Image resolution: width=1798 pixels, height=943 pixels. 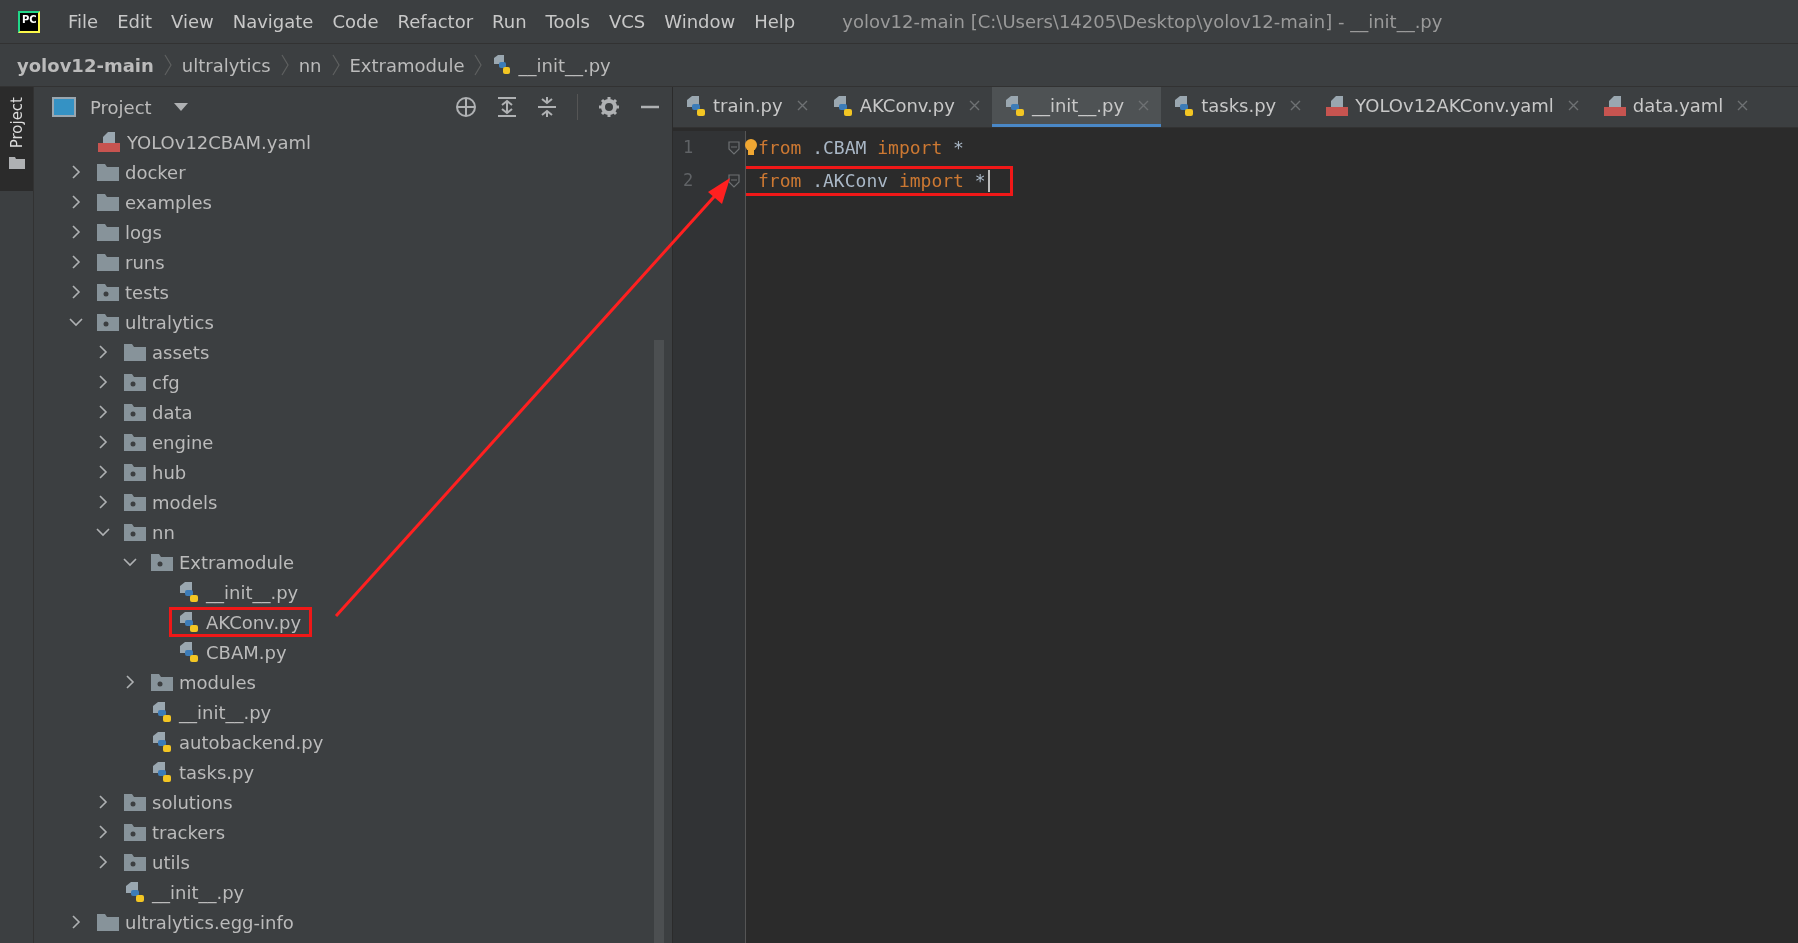 What do you see at coordinates (355, 21) in the screenshot?
I see `menu-item: Code` at bounding box center [355, 21].